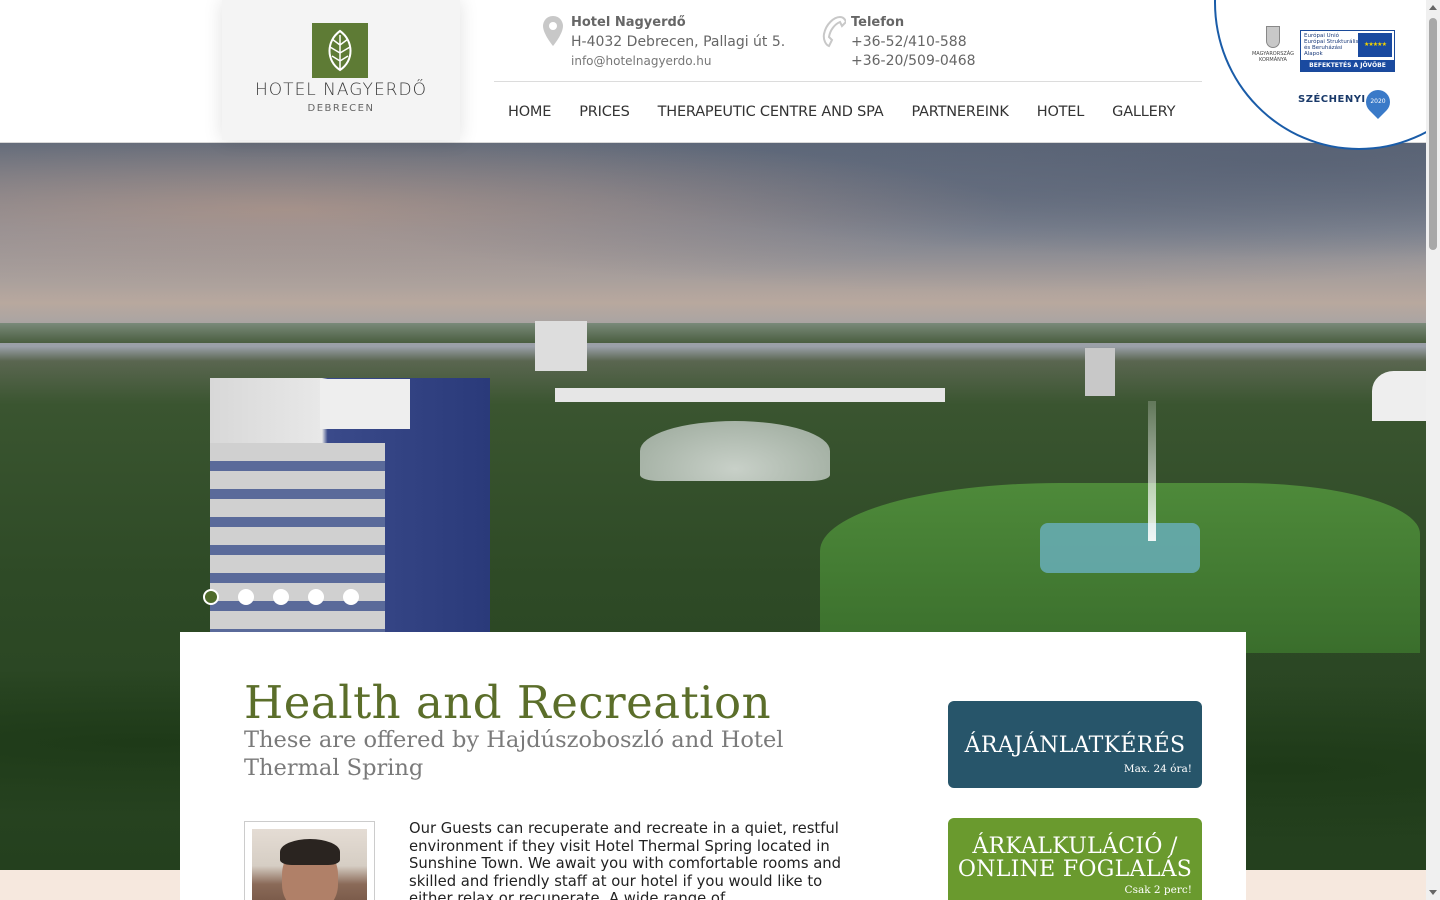 This screenshot has width=1440, height=900. What do you see at coordinates (913, 42) in the screenshot?
I see `phone-number-1: +36-52/410-588` at bounding box center [913, 42].